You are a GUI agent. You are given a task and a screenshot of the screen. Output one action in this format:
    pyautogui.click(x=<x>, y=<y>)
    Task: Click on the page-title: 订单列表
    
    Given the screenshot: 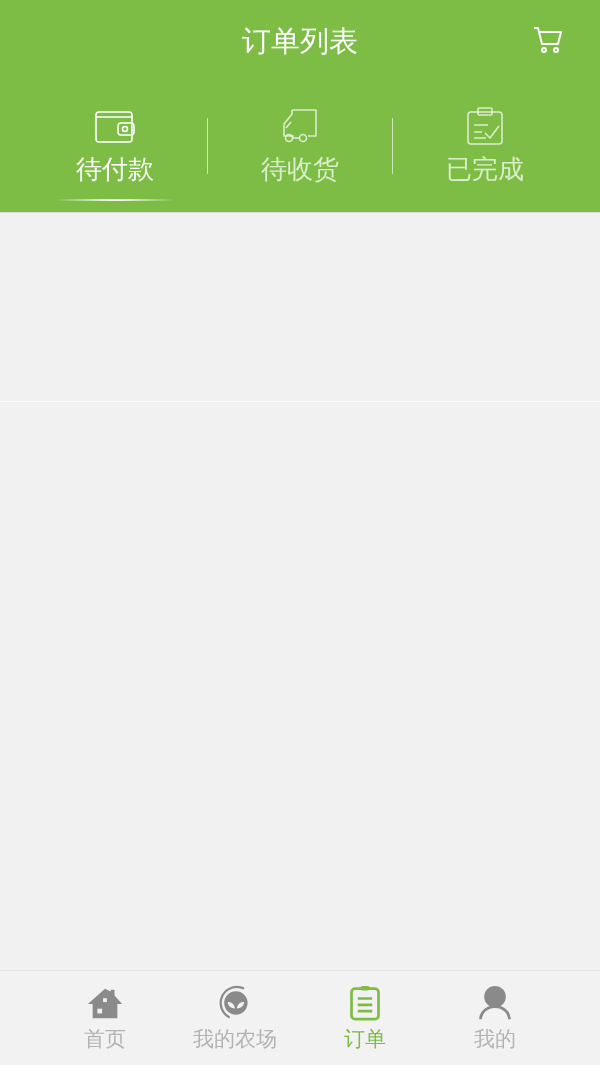 What is the action you would take?
    pyautogui.click(x=300, y=41)
    